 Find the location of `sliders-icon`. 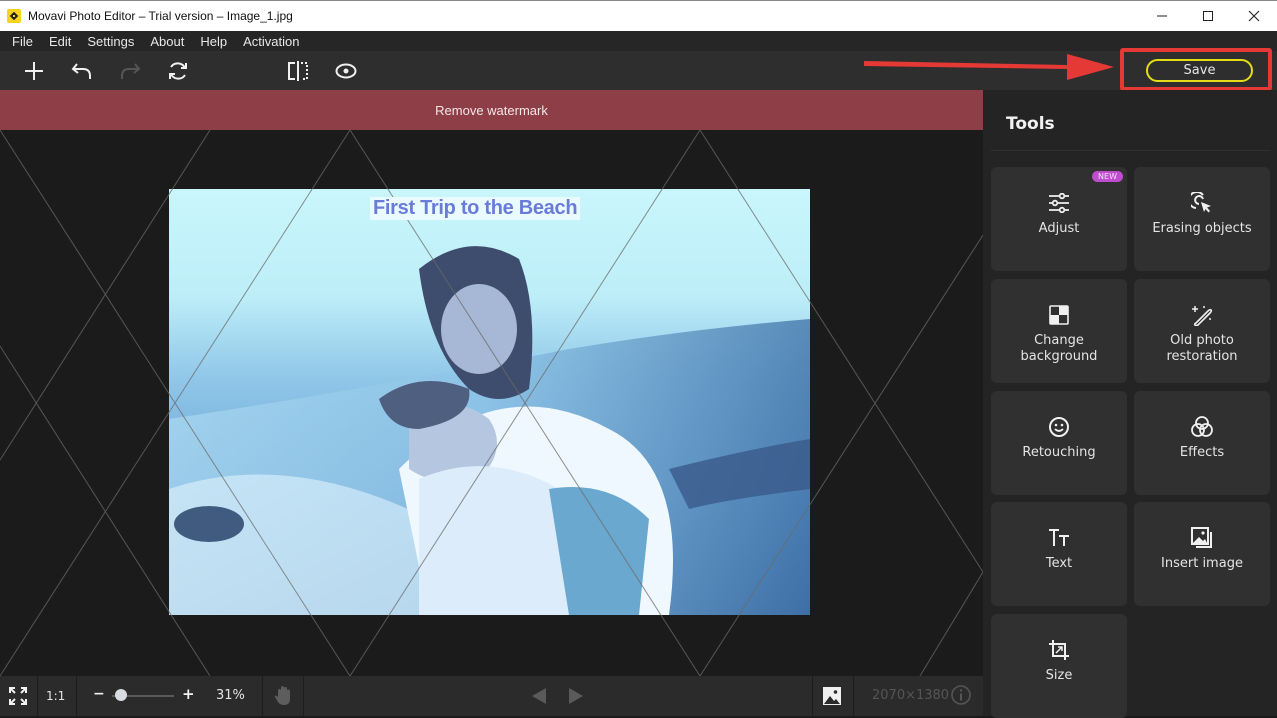

sliders-icon is located at coordinates (1059, 203).